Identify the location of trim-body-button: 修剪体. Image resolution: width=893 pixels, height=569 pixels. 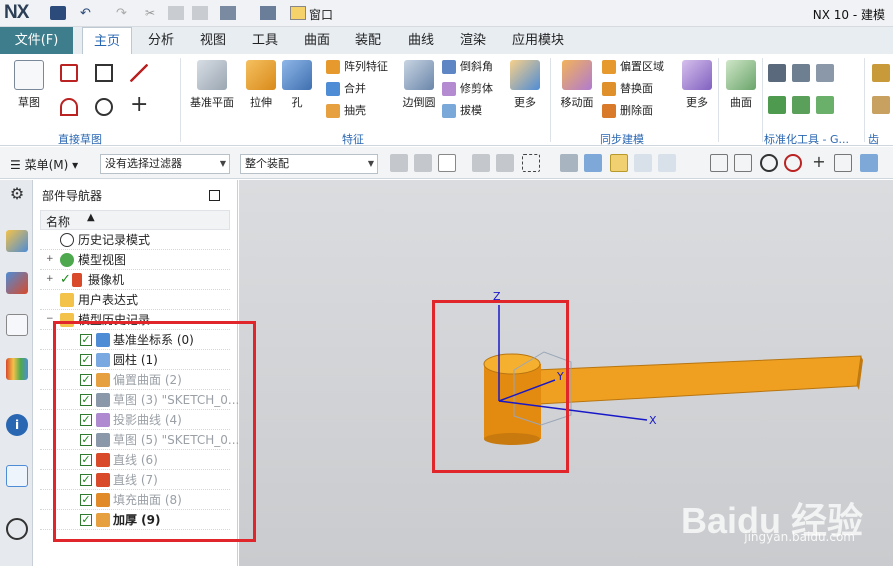
(467, 89).